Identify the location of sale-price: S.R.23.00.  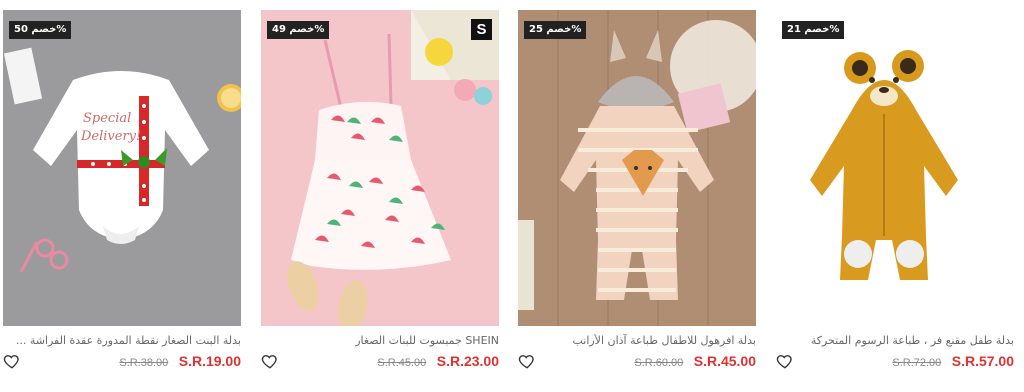
(467, 361).